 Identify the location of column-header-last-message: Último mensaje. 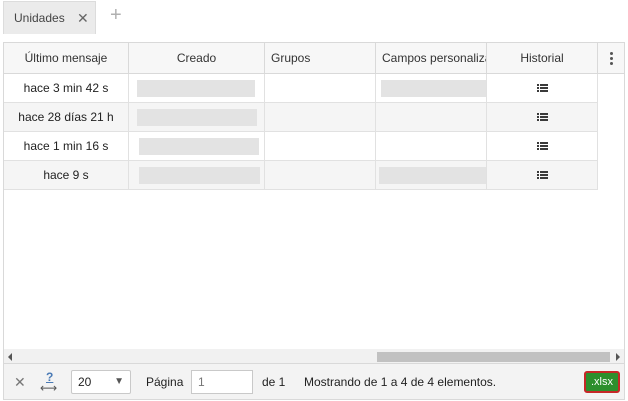
(66, 58).